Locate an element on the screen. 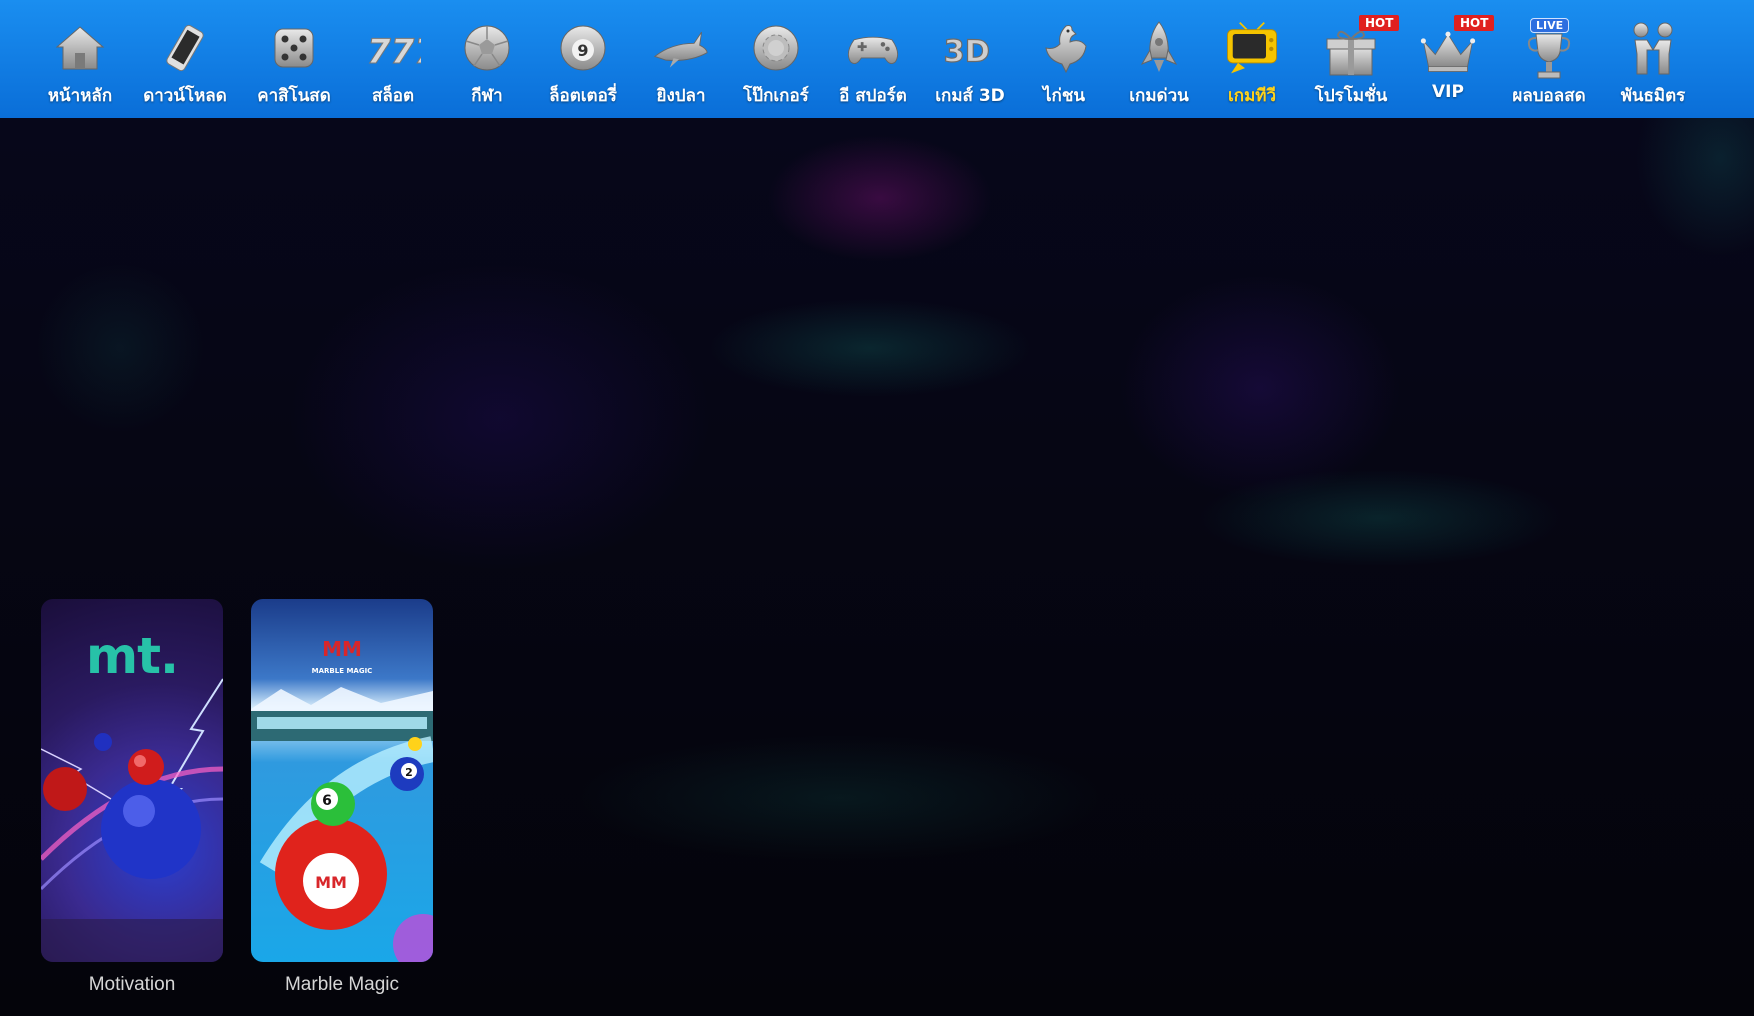 The width and height of the screenshot is (1754, 1016). nav-item-lottery: 9 ล็อตเตอรี่ is located at coordinates (583, 59).